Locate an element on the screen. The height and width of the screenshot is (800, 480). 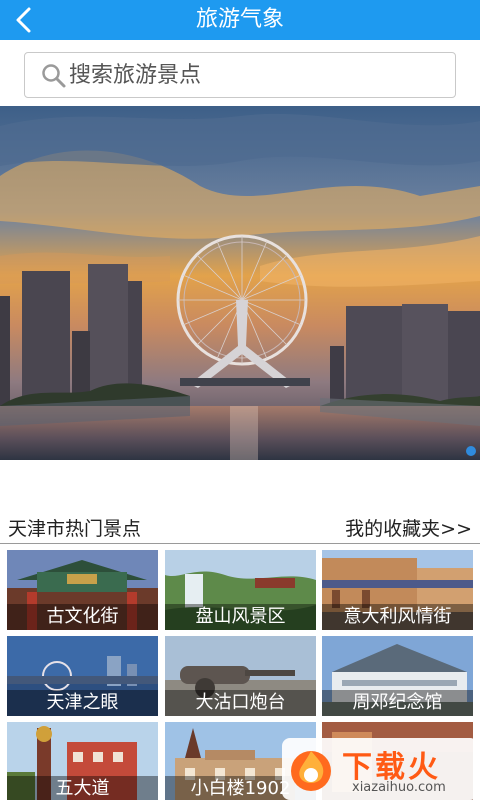
search-input: 搜索旅游景点 is located at coordinates (240, 75).